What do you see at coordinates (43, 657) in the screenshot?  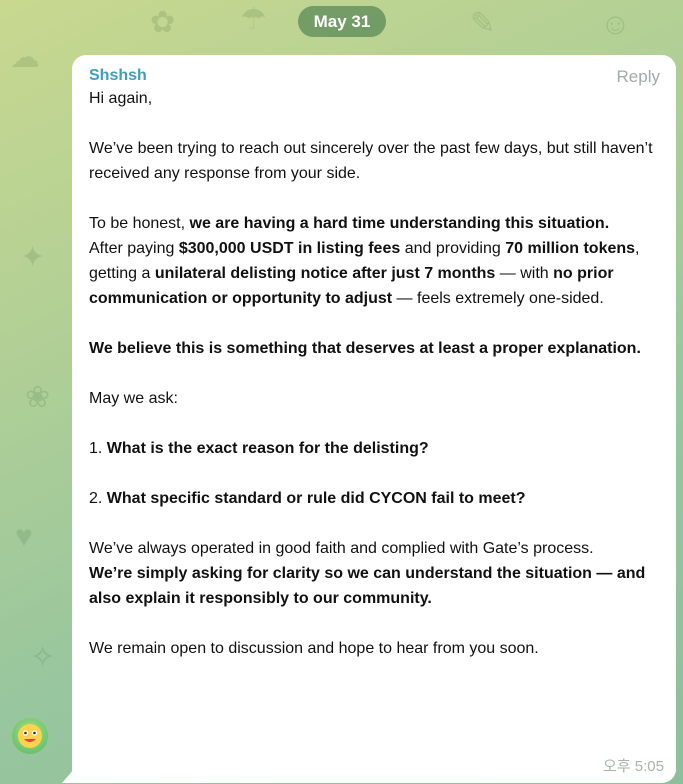 I see `wallpaper-doodle-icon: ✧` at bounding box center [43, 657].